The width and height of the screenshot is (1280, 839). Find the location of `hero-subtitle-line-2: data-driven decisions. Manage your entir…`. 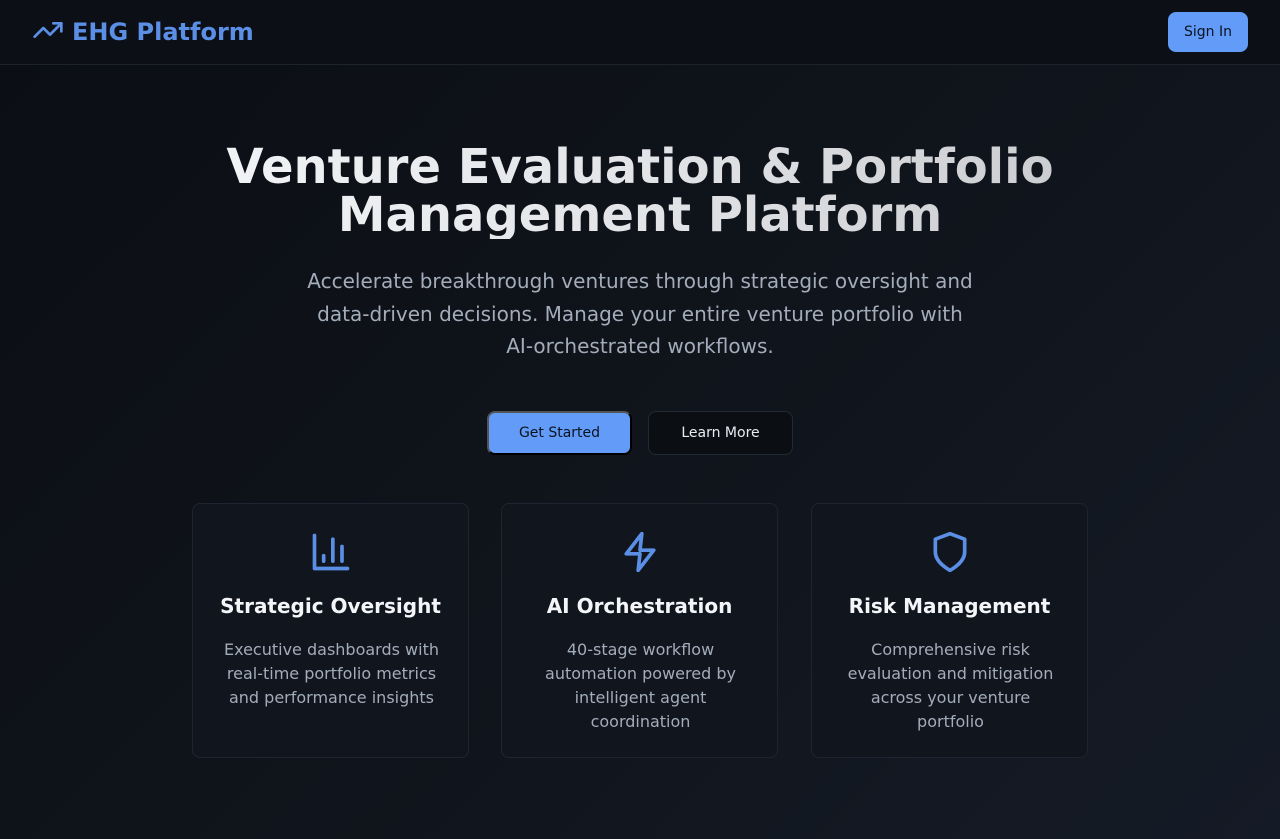

hero-subtitle-line-2: data-driven decisions. Manage your entir… is located at coordinates (640, 313).